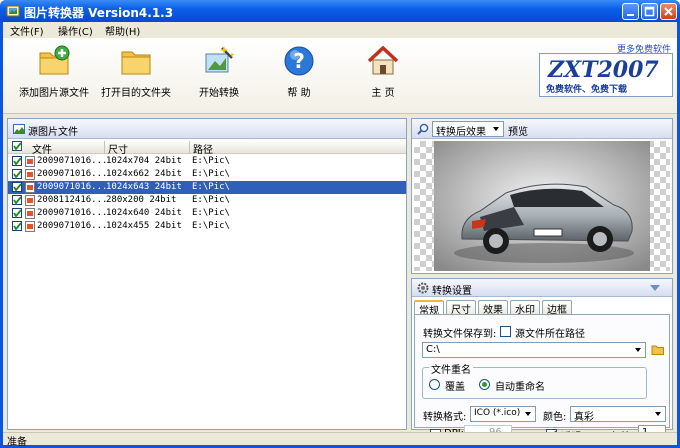  Describe the element at coordinates (584, 417) in the screenshot. I see `color-value: 真彩` at that location.